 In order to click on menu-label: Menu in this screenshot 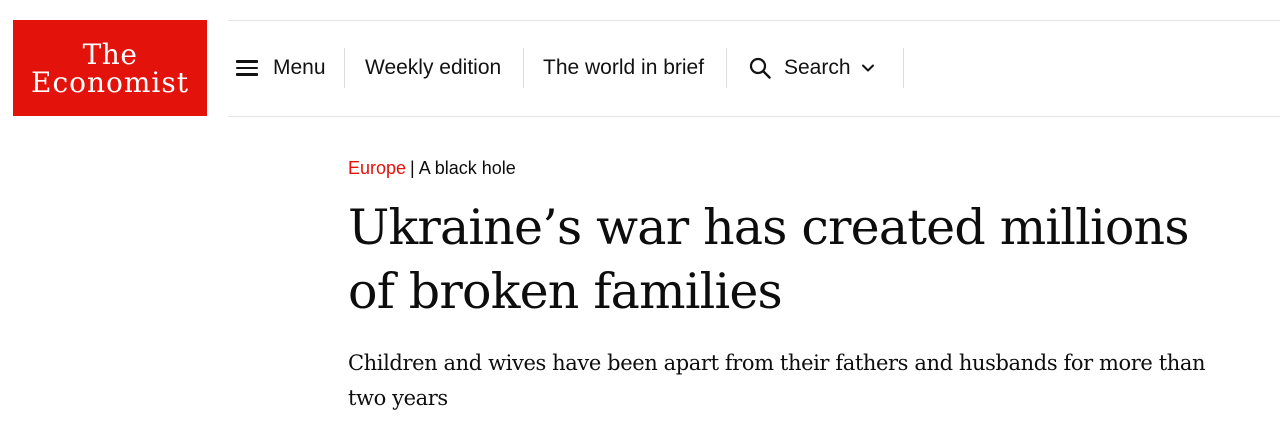, I will do `click(299, 67)`.